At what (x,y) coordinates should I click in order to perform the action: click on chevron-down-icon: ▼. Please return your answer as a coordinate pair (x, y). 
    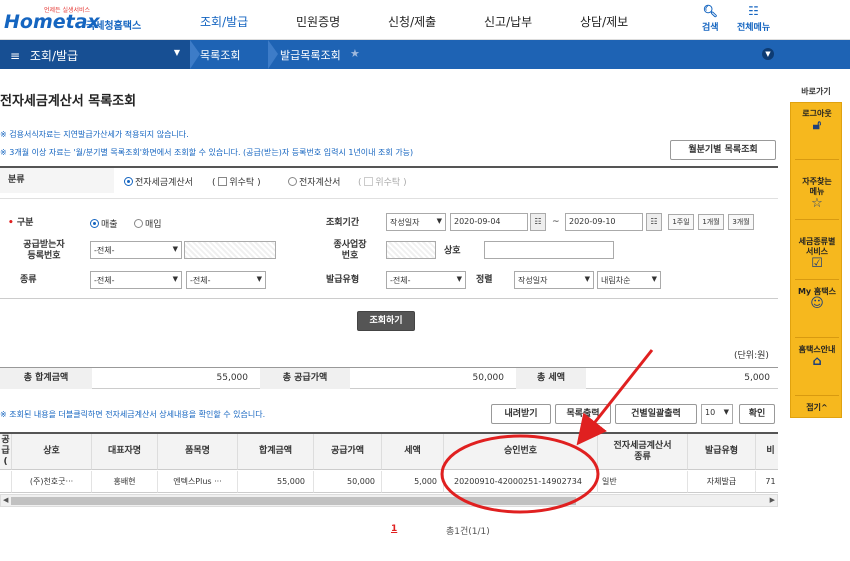
    Looking at the image, I should click on (768, 54).